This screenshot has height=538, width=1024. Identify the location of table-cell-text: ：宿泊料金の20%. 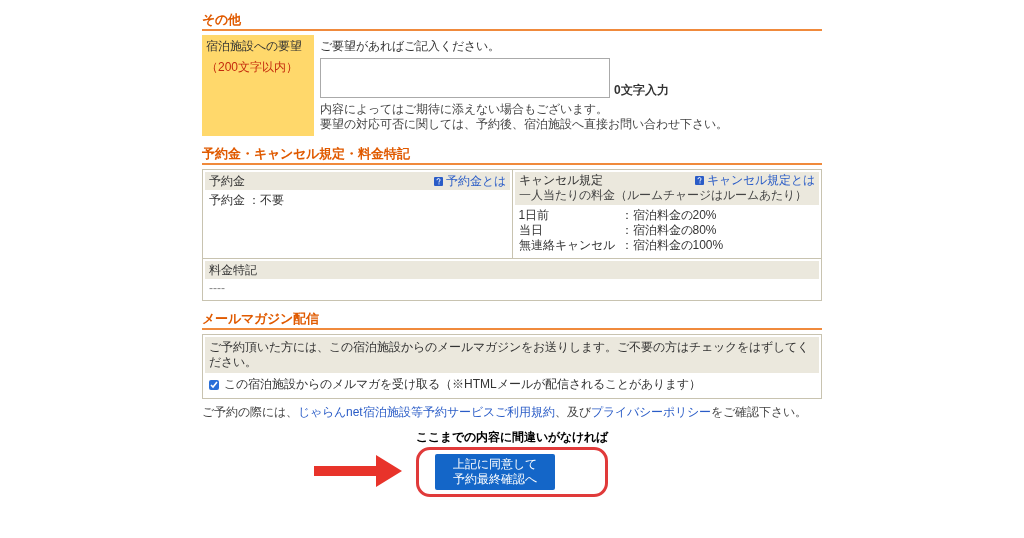
(669, 215).